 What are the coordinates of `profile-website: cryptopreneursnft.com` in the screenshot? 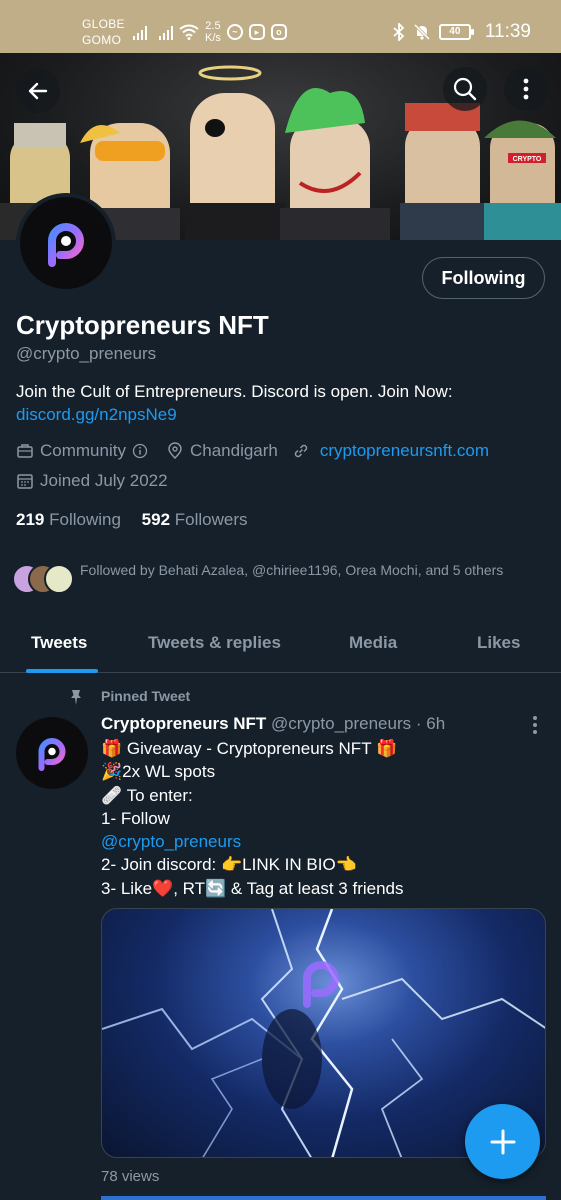 It's located at (404, 451).